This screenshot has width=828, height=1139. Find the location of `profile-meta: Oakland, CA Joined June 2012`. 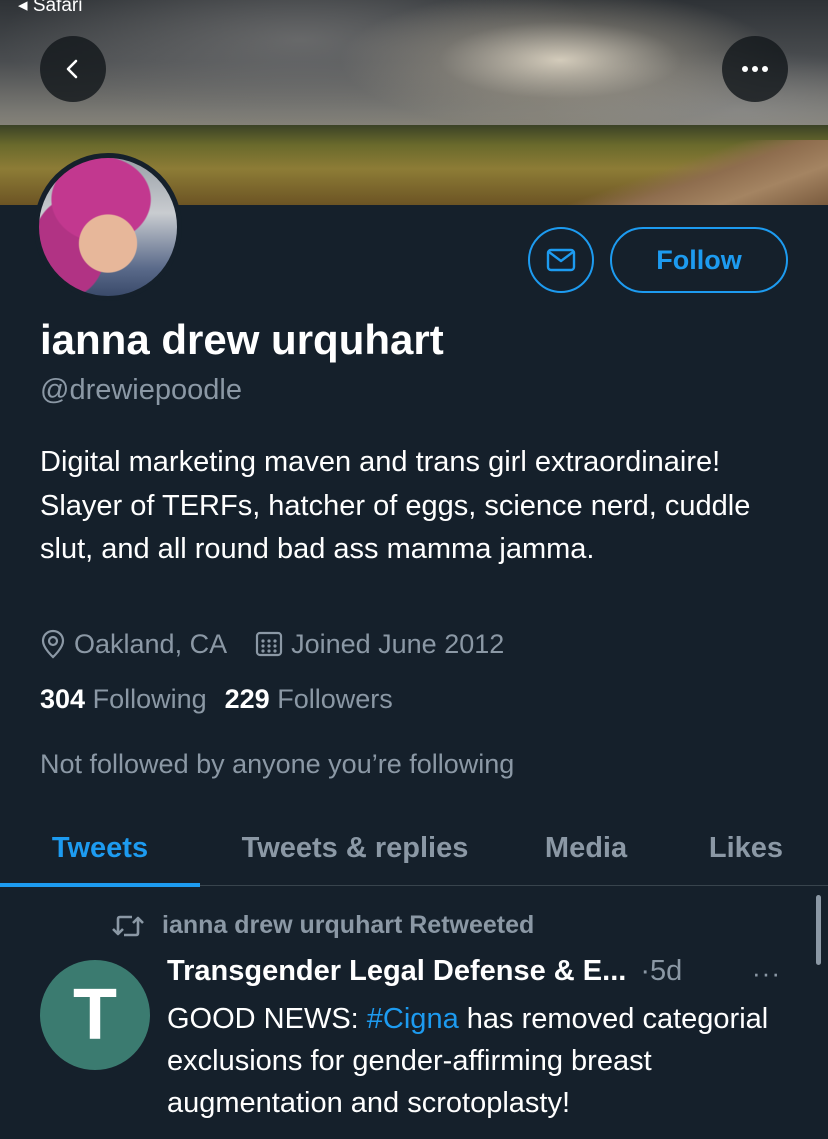

profile-meta: Oakland, CA Joined June 2012 is located at coordinates (272, 644).